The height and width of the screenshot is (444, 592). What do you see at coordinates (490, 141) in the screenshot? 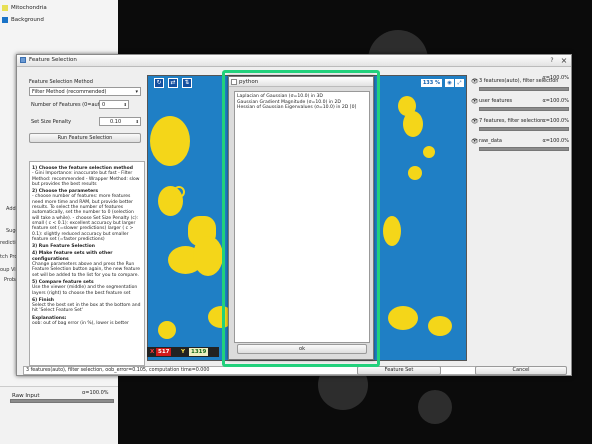
I see `layer-name: raw_data` at bounding box center [490, 141].